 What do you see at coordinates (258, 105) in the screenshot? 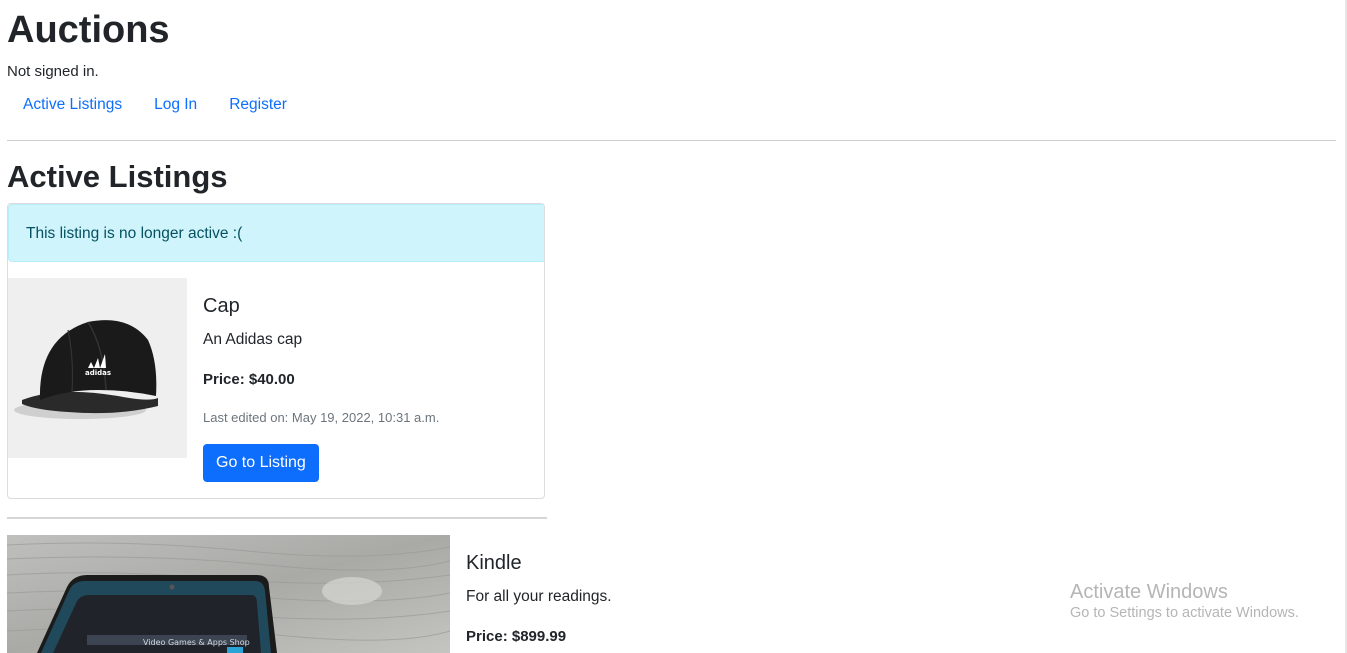
I see `nav-link-register: Register` at bounding box center [258, 105].